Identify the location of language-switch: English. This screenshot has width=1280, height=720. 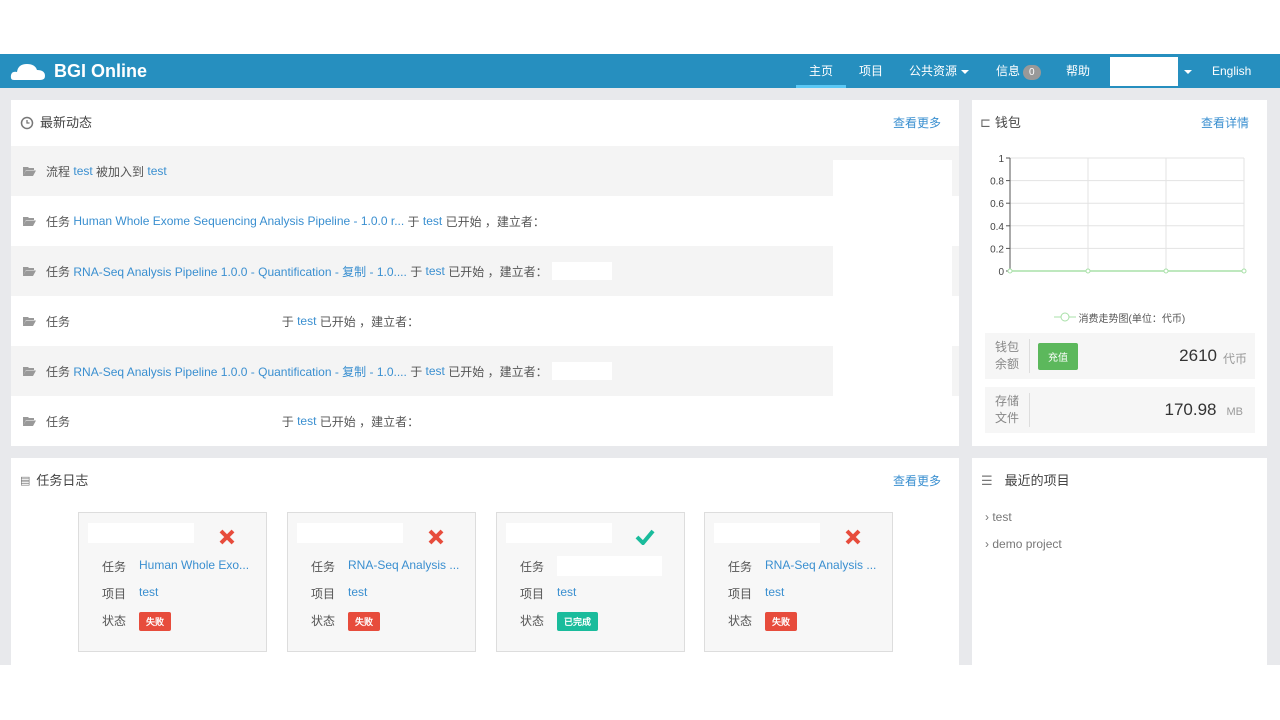
(1231, 71).